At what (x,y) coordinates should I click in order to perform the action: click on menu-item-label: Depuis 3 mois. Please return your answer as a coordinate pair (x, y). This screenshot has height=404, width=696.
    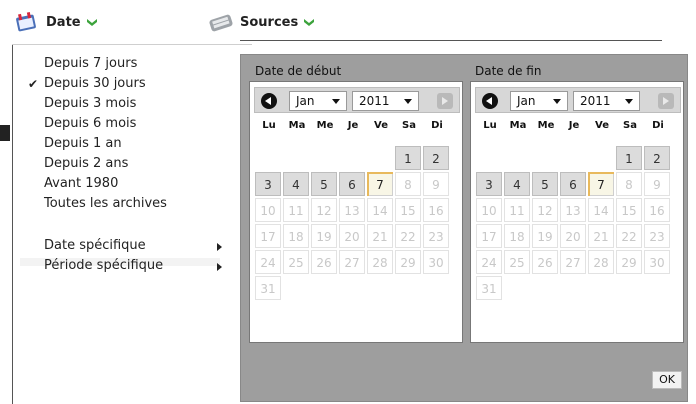
    Looking at the image, I should click on (90, 103).